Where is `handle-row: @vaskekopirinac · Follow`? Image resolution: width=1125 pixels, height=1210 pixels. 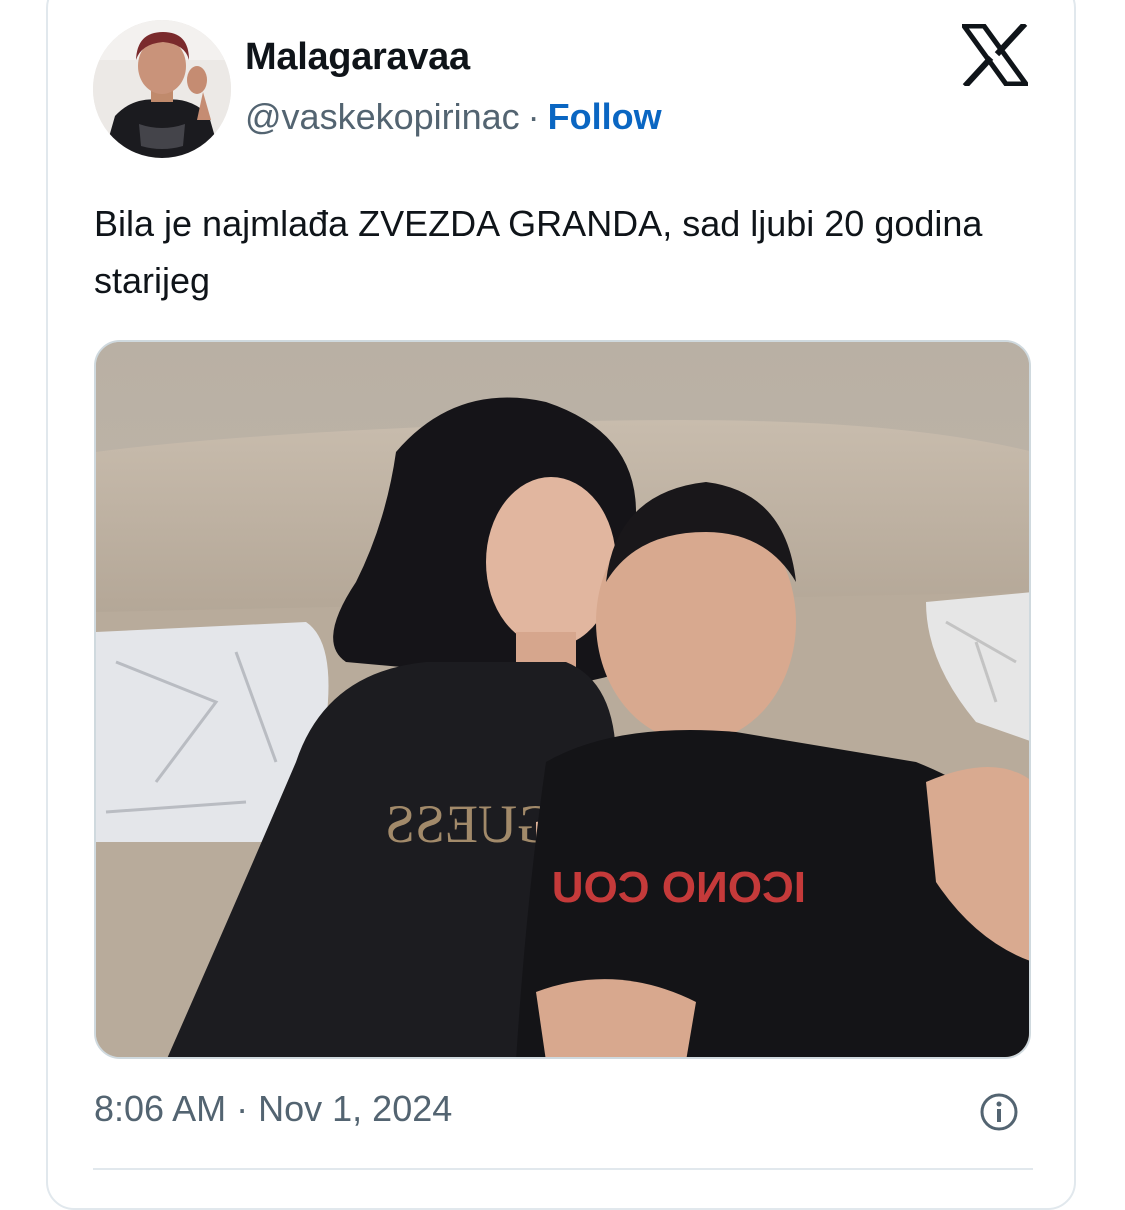
handle-row: @vaskekopirinac · Follow is located at coordinates (453, 117).